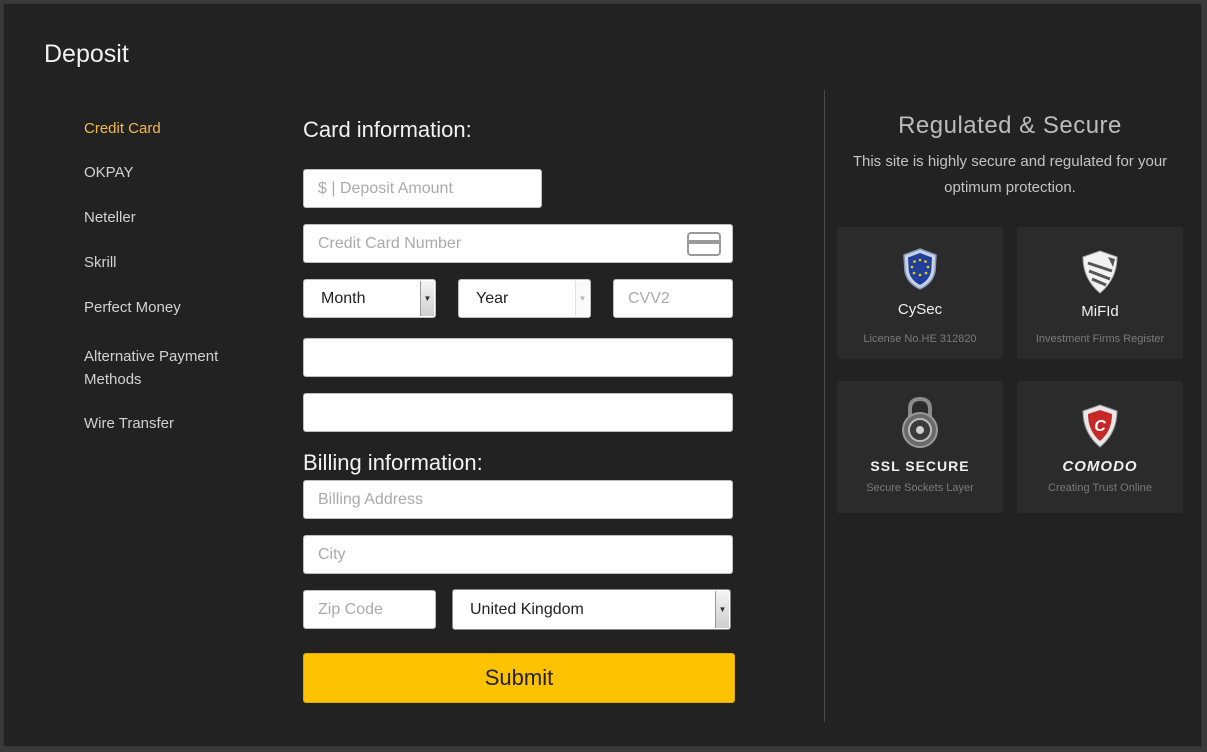 Image resolution: width=1207 pixels, height=752 pixels. Describe the element at coordinates (169, 217) in the screenshot. I see `nav-item-neteller: Neteller` at that location.